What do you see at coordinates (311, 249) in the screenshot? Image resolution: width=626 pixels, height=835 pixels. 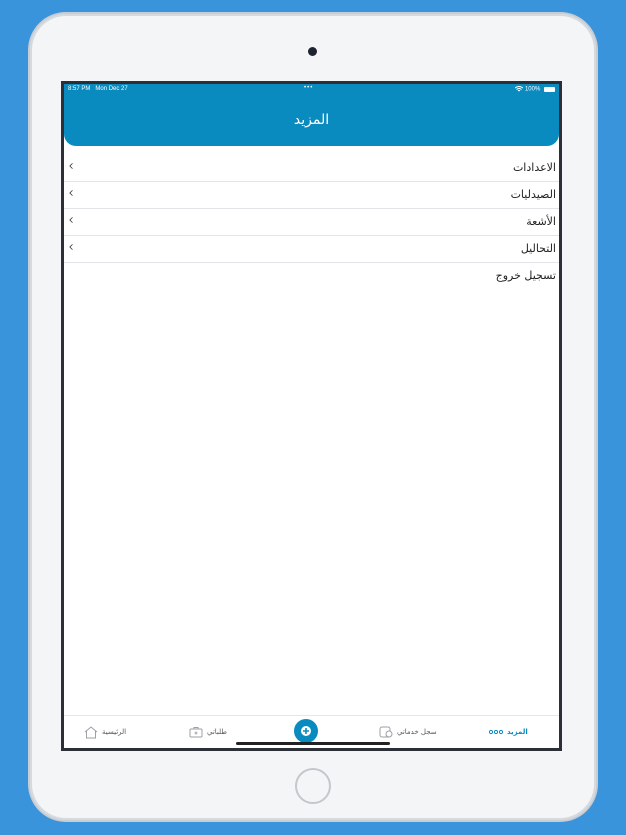 I see `menu-item-lab-tests: التحاليل` at bounding box center [311, 249].